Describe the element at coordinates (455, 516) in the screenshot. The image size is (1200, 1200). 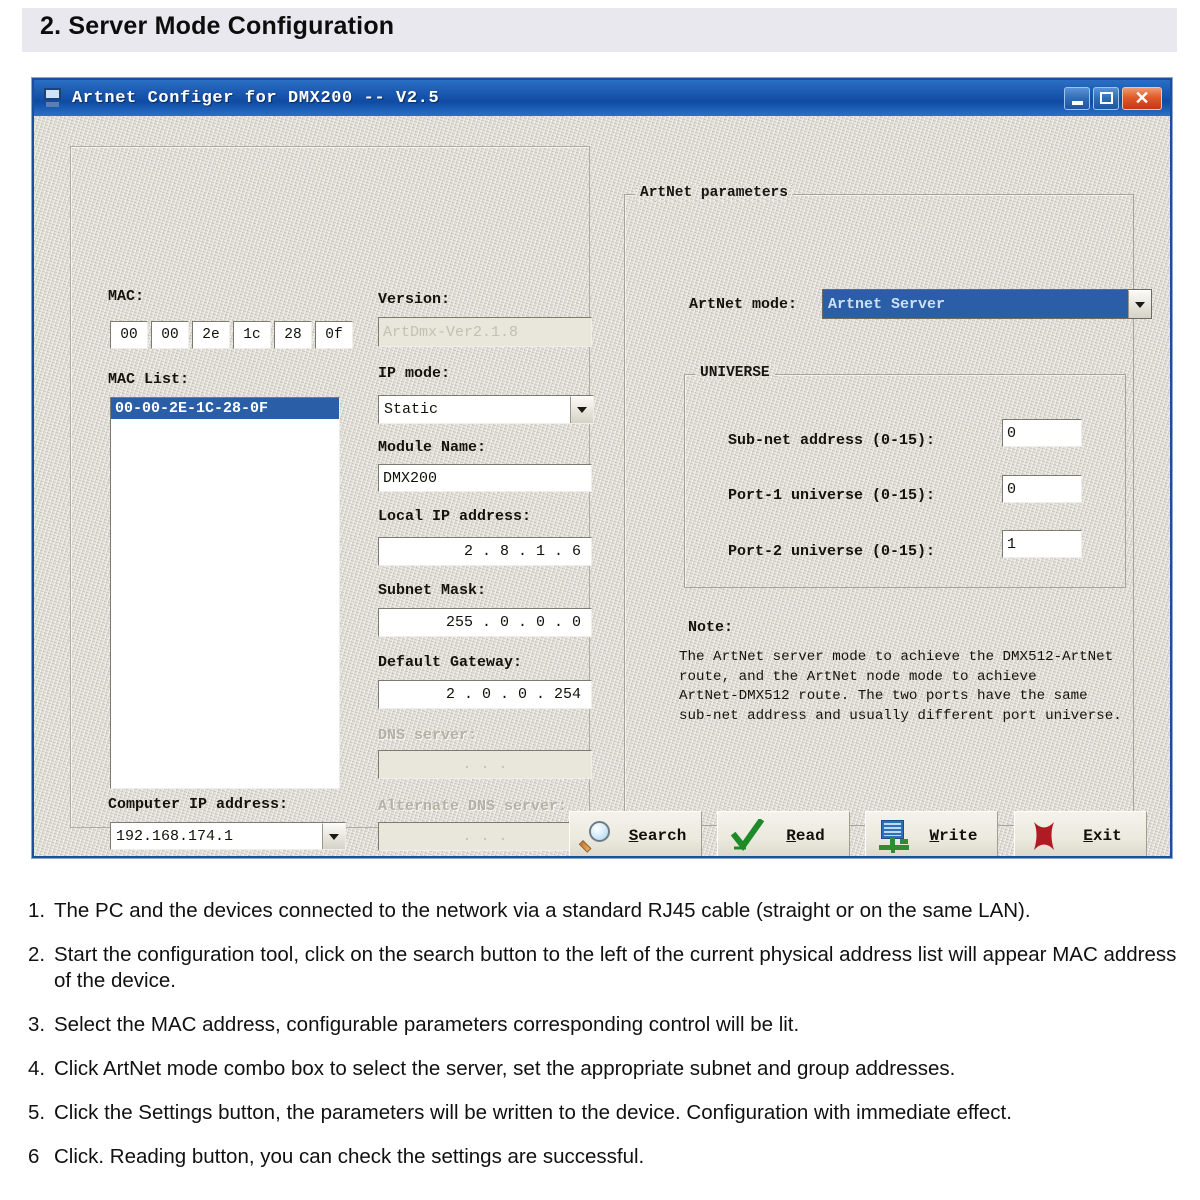
I see `local-ip-label: Local IP address:` at that location.